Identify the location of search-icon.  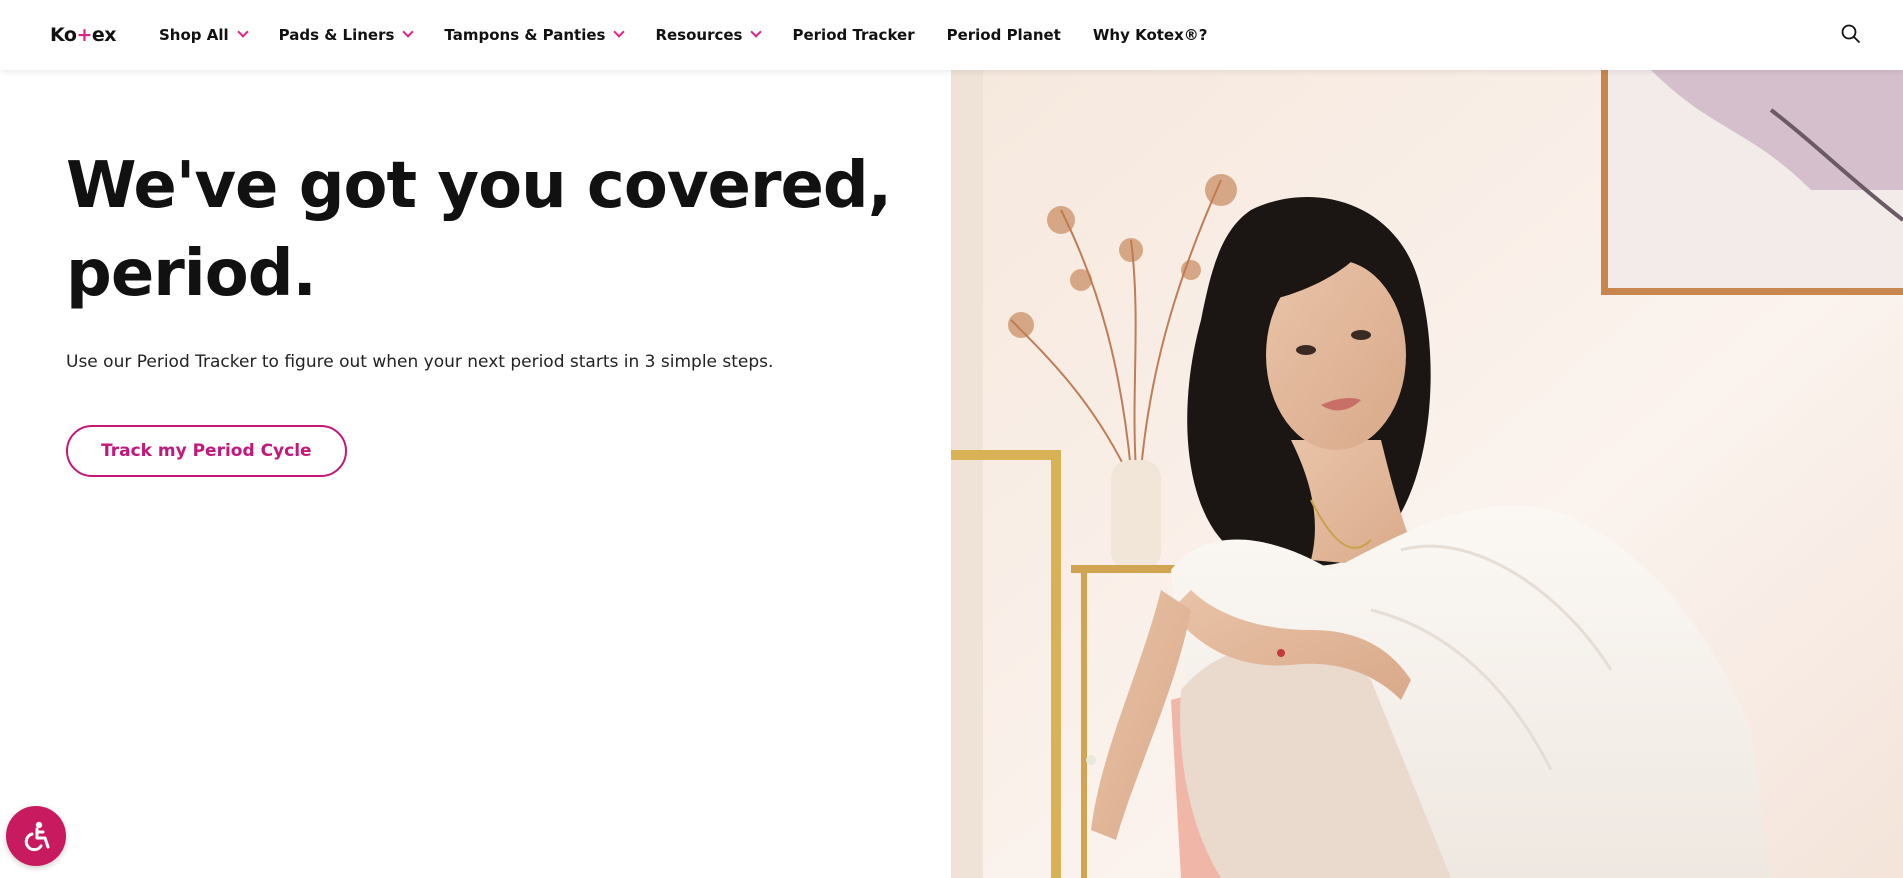
(1851, 34).